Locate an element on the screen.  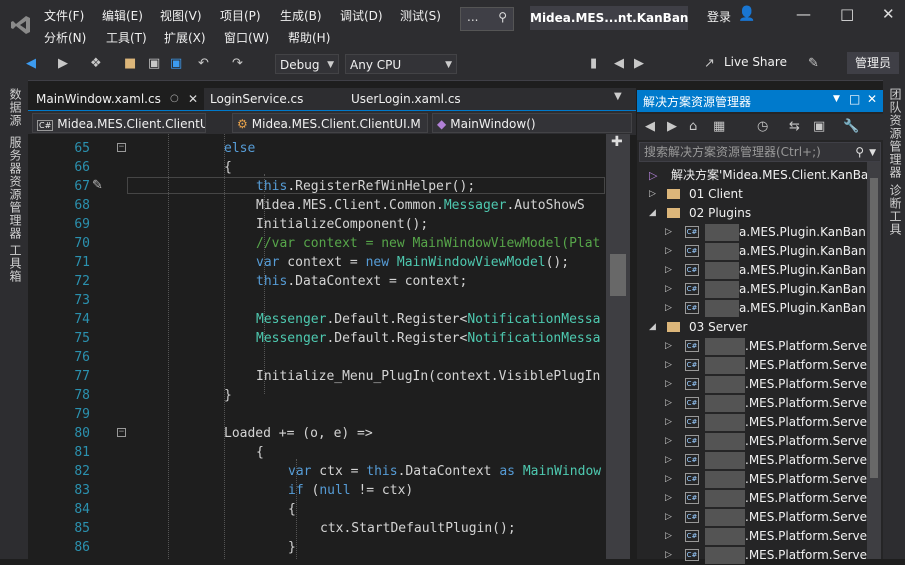
menu-project: 项目(P) is located at coordinates (240, 16).